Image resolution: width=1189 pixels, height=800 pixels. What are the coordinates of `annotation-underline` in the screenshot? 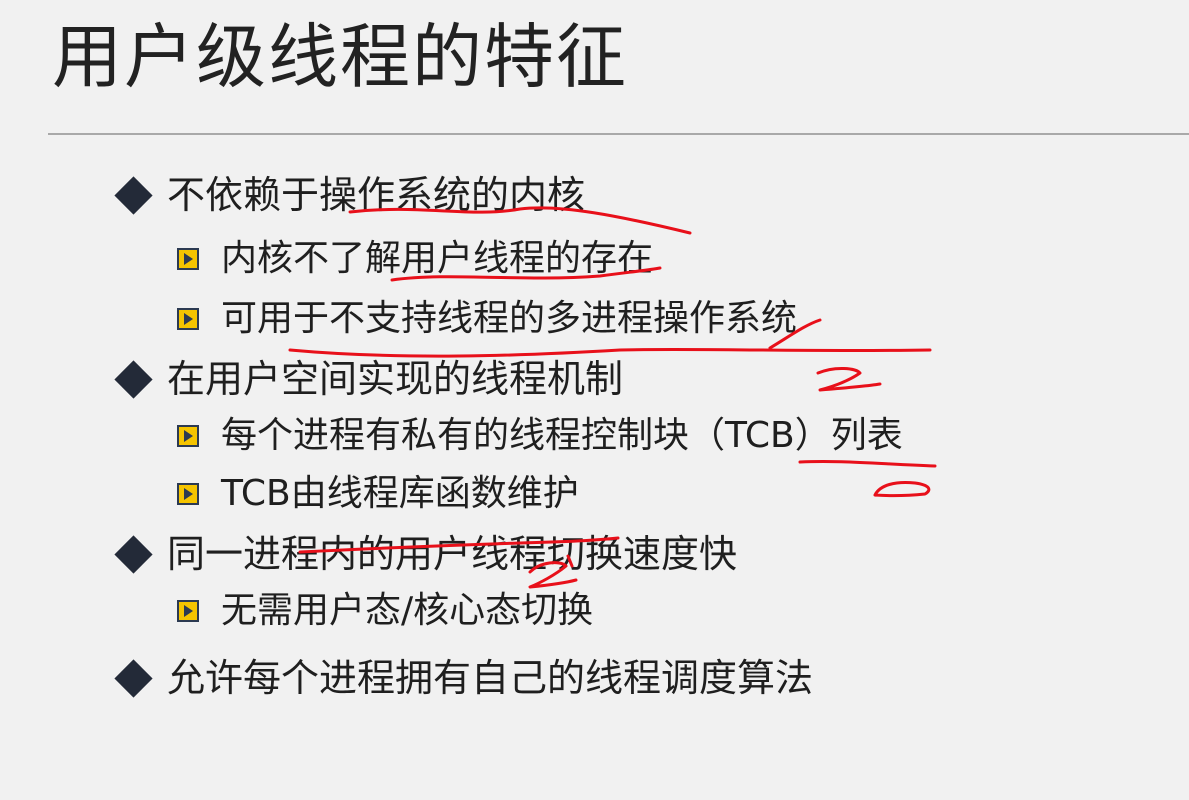 It's located at (867, 463).